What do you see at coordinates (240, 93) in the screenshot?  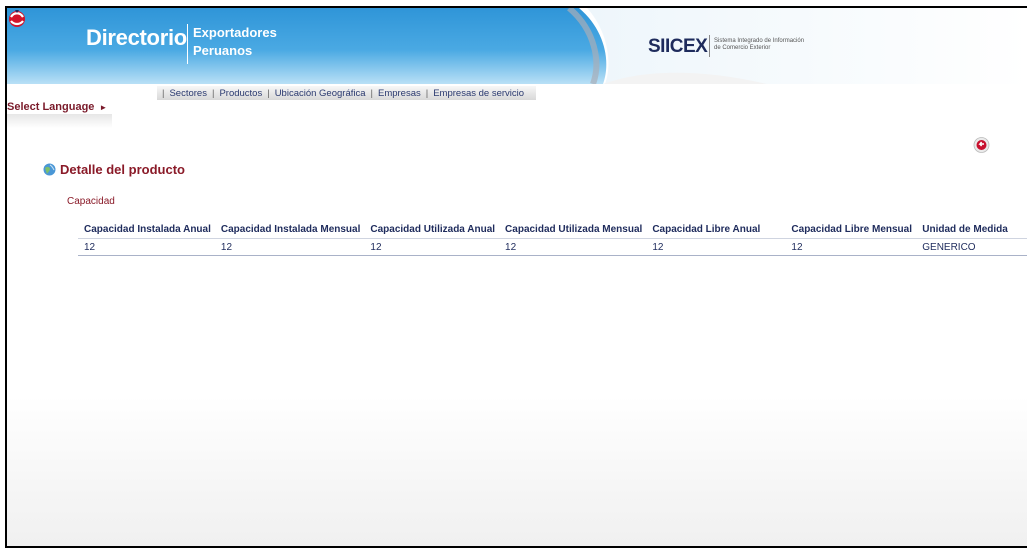 I see `nav-item-productos: Productos` at bounding box center [240, 93].